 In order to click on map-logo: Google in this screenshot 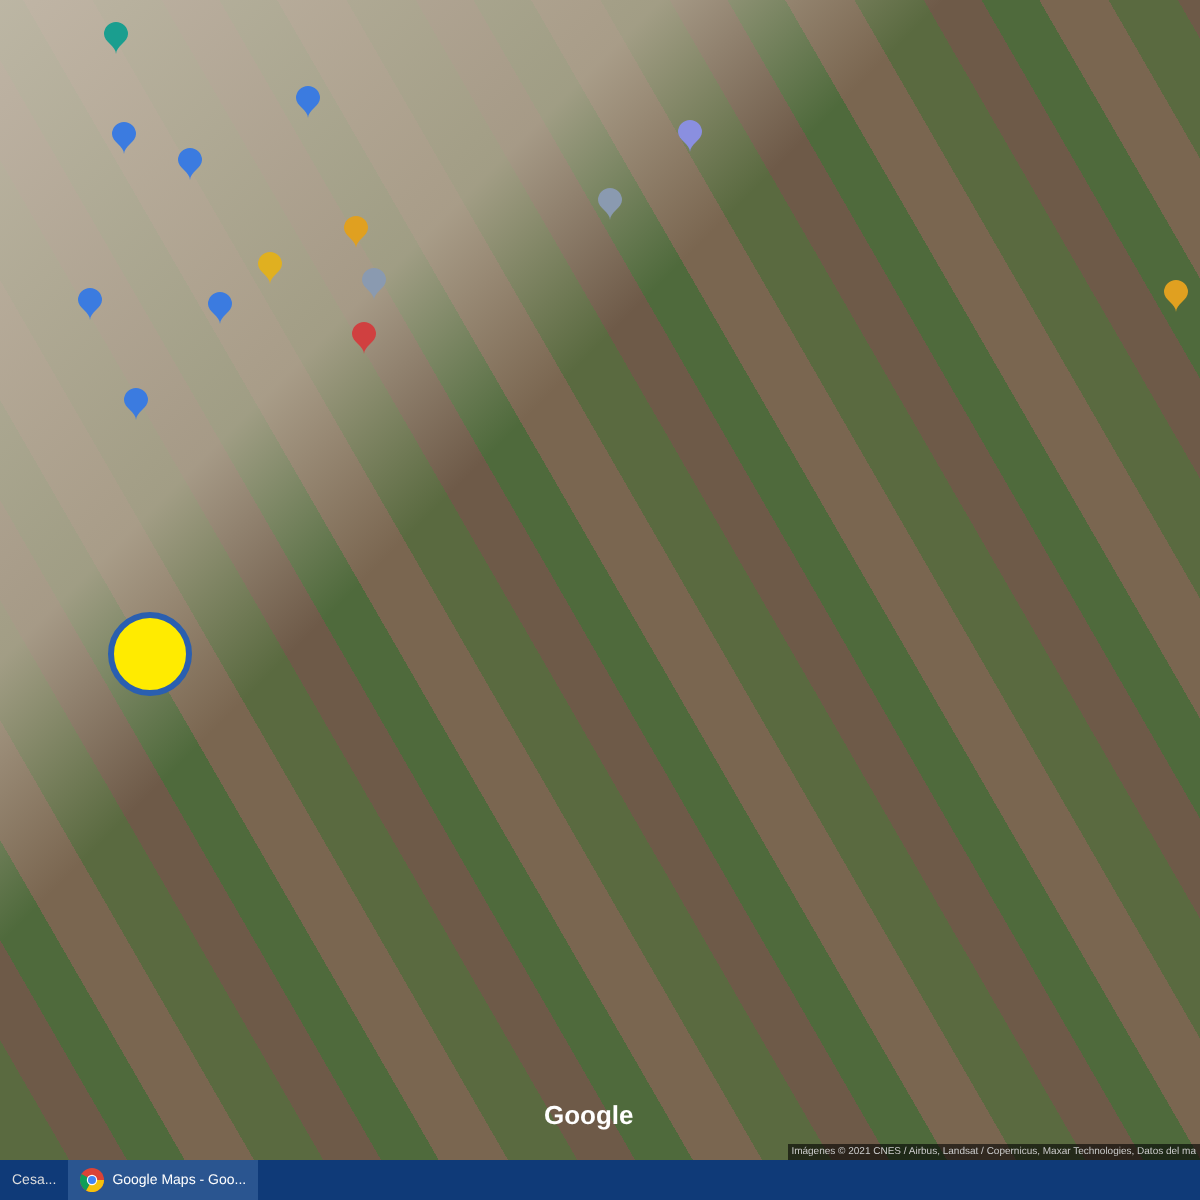, I will do `click(589, 1115)`.